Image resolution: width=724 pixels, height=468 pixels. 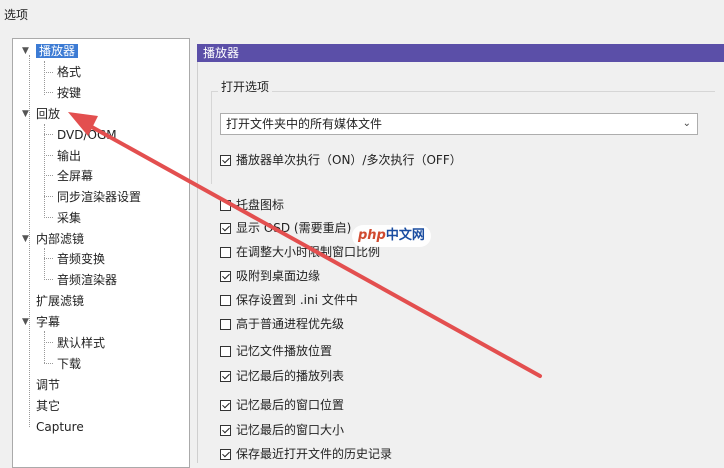 I want to click on remember-window-size-checkbox: 记忆最后的窗口大小, so click(x=282, y=430).